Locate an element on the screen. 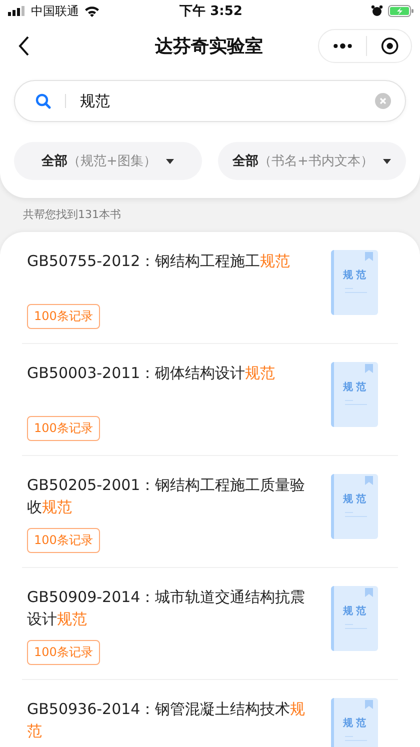 Image resolution: width=420 pixels, height=747 pixels. search-icon is located at coordinates (43, 101).